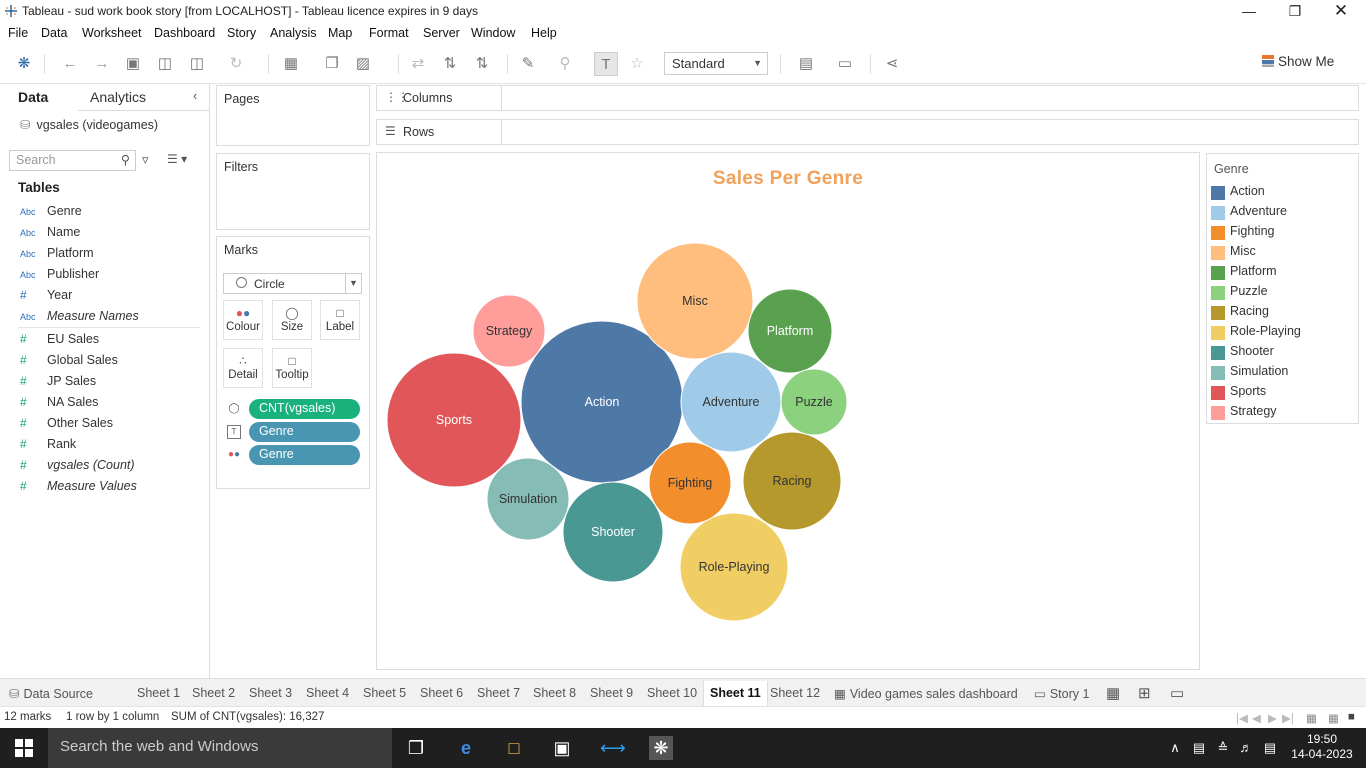 Image resolution: width=1366 pixels, height=768 pixels. Describe the element at coordinates (70, 64) in the screenshot. I see `undo-icon: ←` at that location.